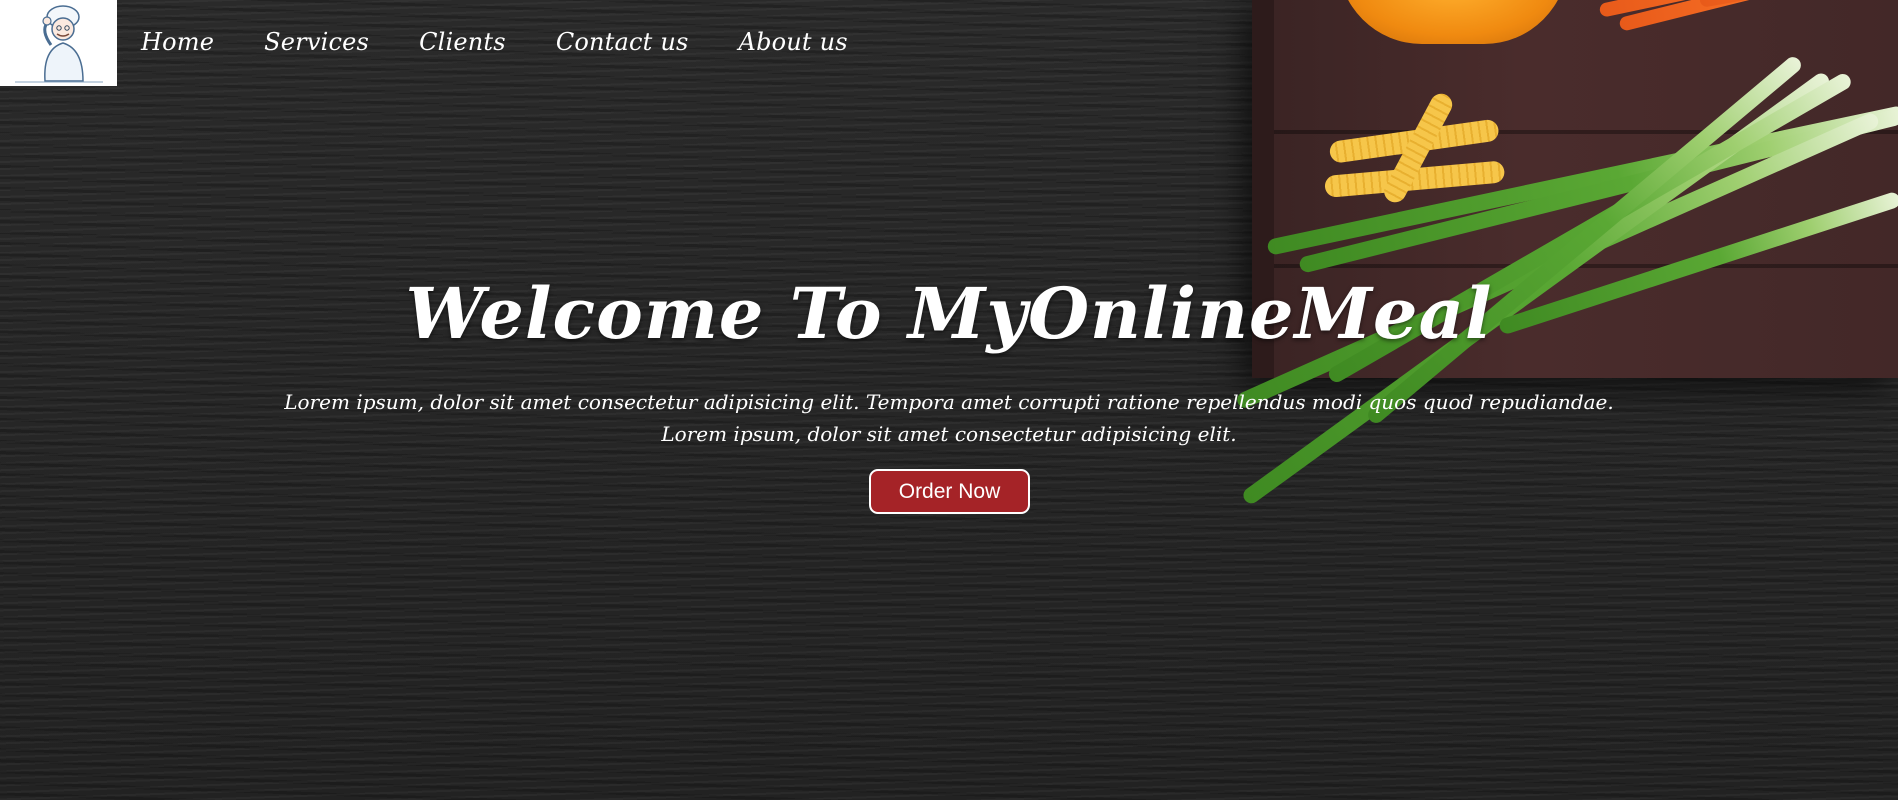 The image size is (1898, 812). I want to click on logo, so click(58, 43).